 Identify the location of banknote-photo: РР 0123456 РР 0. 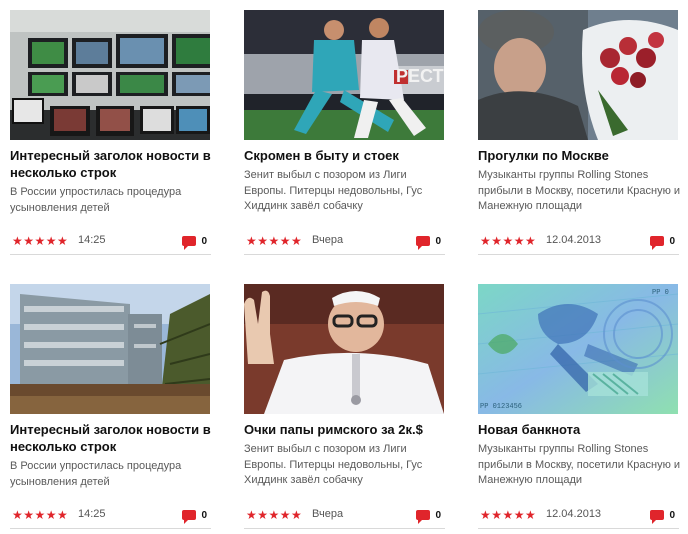
(578, 349).